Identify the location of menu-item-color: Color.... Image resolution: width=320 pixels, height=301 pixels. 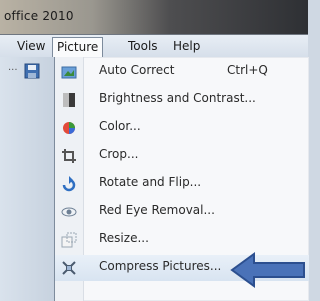
(182, 128).